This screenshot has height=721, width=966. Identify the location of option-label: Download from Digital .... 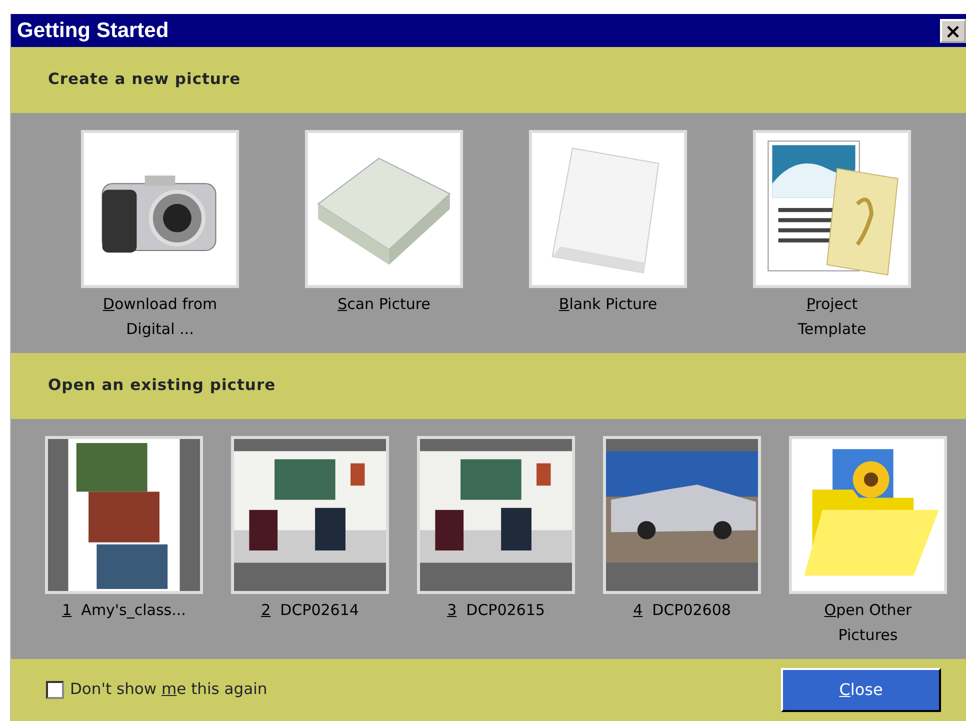
(160, 317).